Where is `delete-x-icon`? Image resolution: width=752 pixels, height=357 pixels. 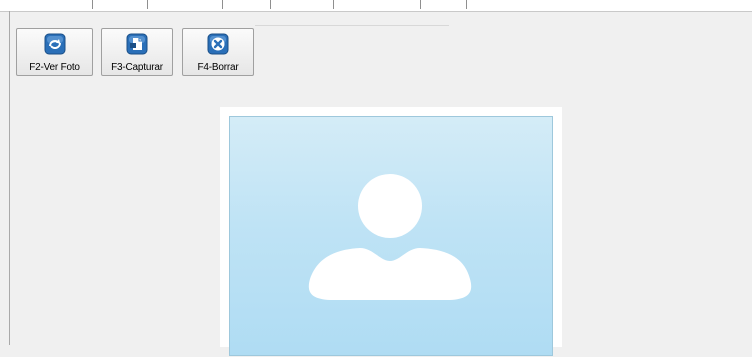 delete-x-icon is located at coordinates (218, 44).